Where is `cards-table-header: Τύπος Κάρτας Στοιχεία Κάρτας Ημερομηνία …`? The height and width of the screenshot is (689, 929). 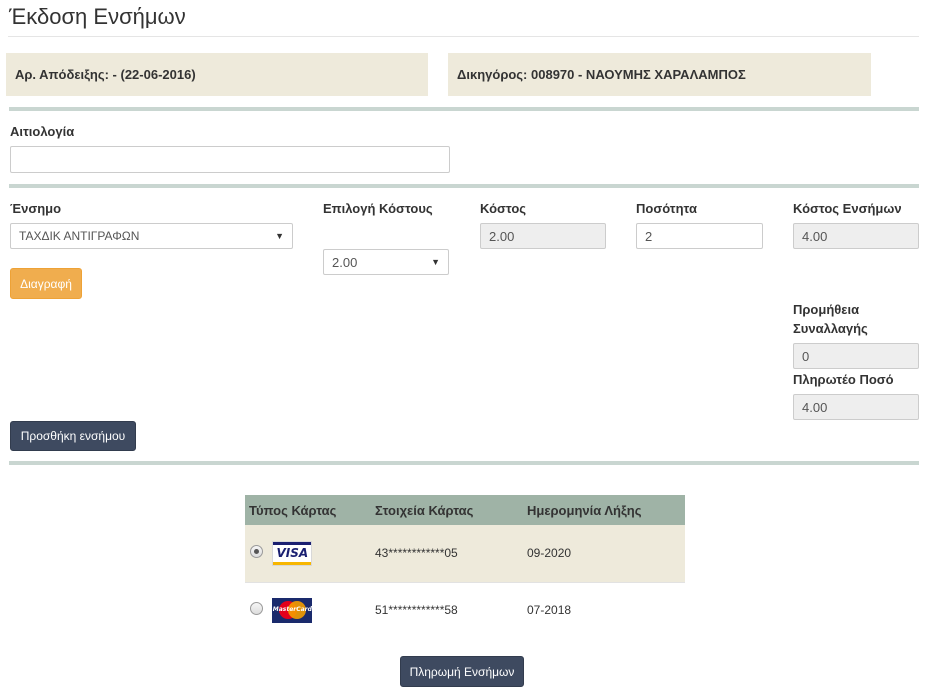
cards-table-header: Τύπος Κάρτας Στοιχεία Κάρτας Ημερομηνία … is located at coordinates (465, 510).